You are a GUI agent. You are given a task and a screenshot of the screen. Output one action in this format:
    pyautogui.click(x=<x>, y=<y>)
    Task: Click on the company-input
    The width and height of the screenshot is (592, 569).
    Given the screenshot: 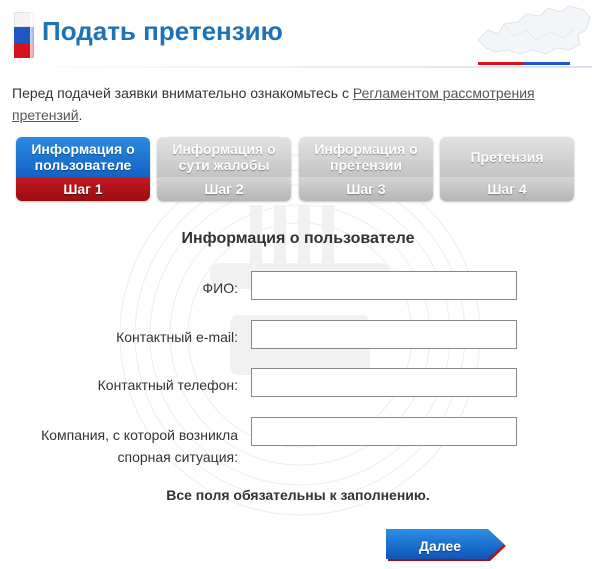 What is the action you would take?
    pyautogui.click(x=384, y=431)
    